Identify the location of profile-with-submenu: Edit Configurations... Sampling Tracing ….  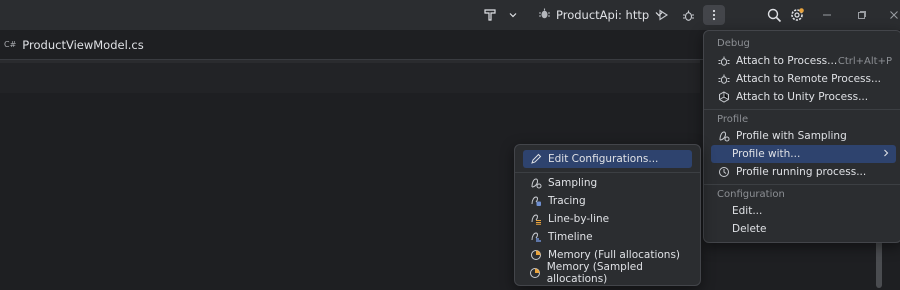
(607, 215).